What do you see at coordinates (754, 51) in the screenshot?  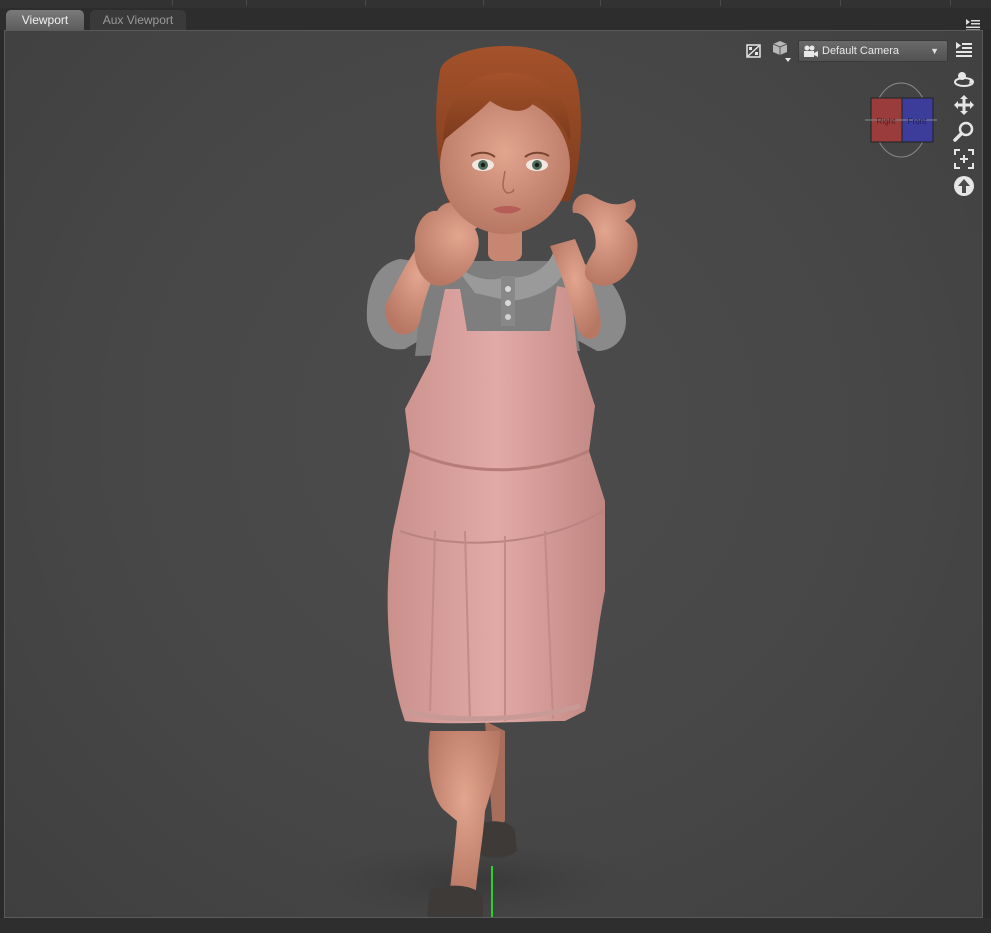 I see `draw-style-icon` at bounding box center [754, 51].